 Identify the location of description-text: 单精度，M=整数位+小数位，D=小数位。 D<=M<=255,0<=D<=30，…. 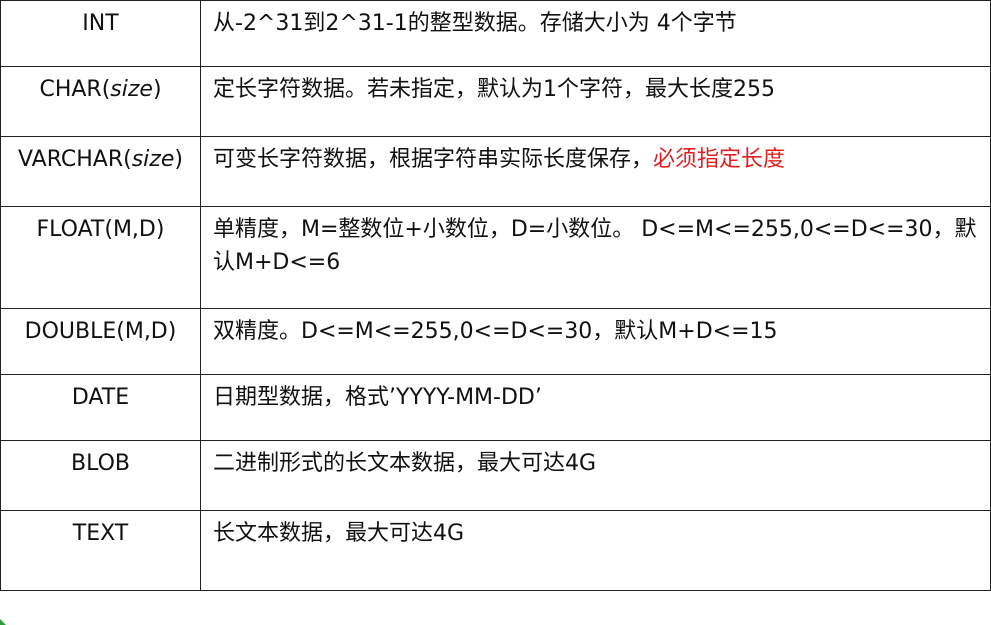
(595, 246).